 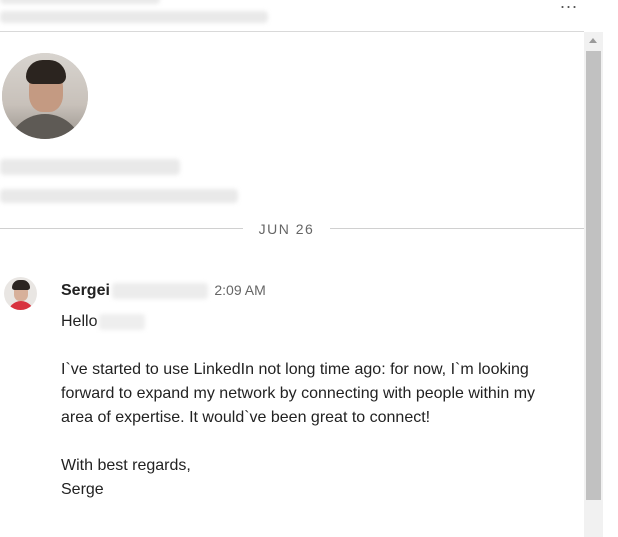 What do you see at coordinates (311, 322) in the screenshot?
I see `message-greeting-line: Hello` at bounding box center [311, 322].